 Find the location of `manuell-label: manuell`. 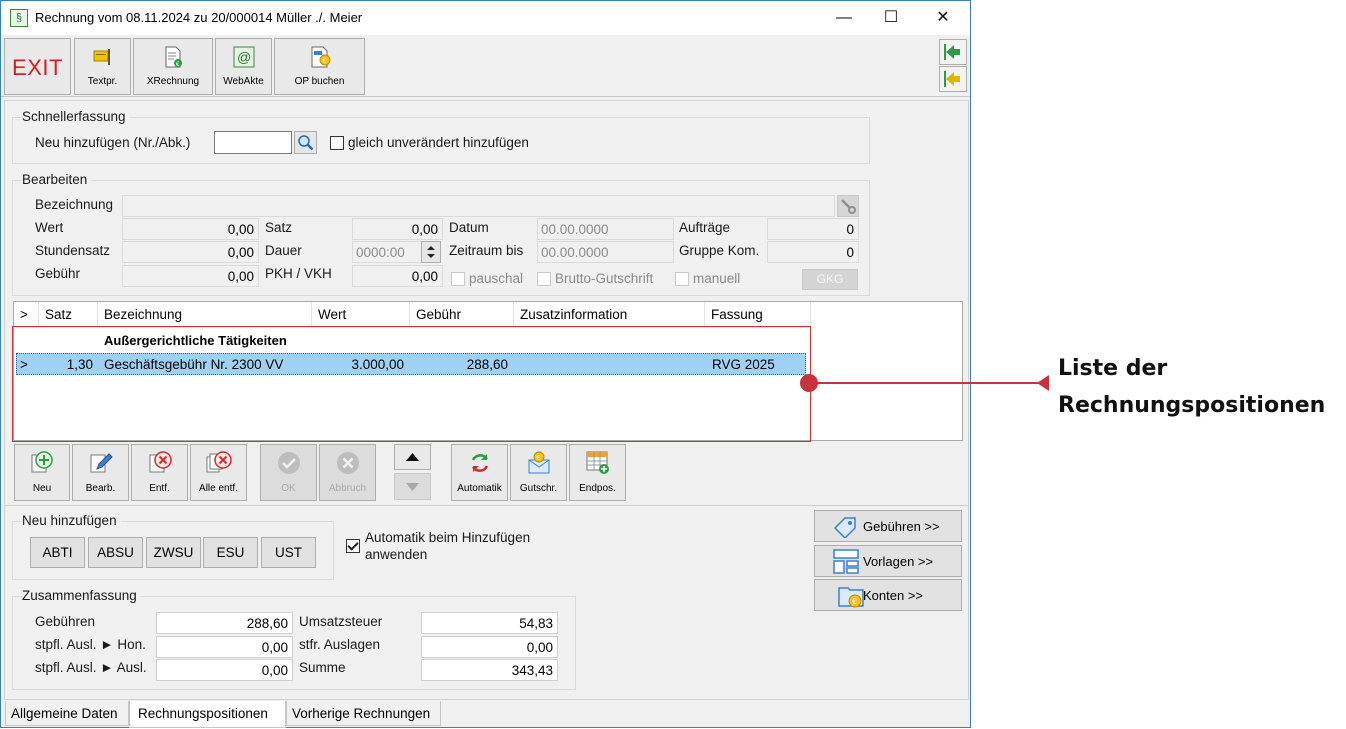

manuell-label: manuell is located at coordinates (717, 278).